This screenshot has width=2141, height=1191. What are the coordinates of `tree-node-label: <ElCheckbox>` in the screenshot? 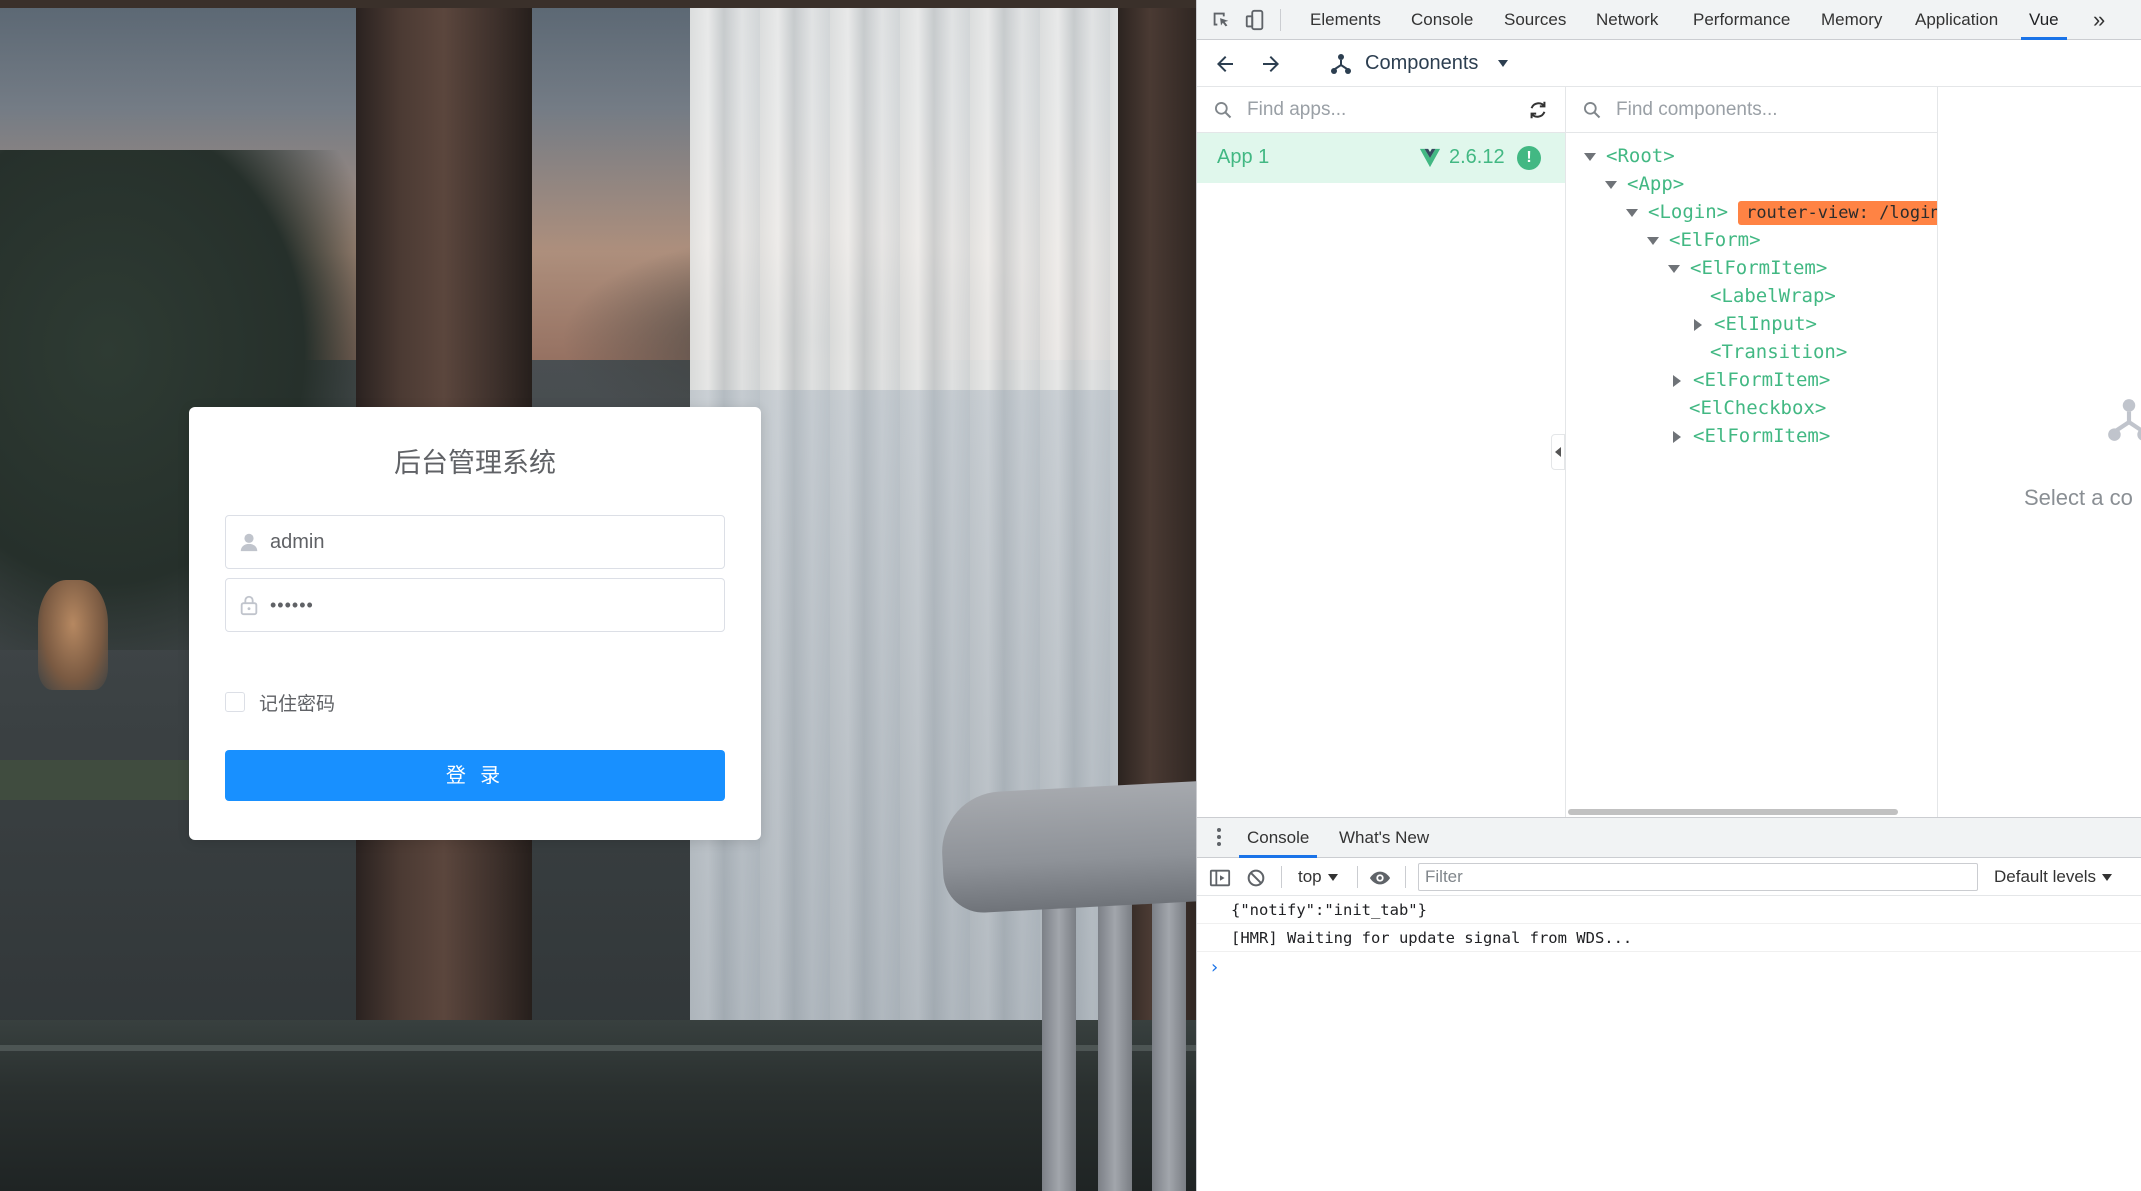 It's located at (1758, 408).